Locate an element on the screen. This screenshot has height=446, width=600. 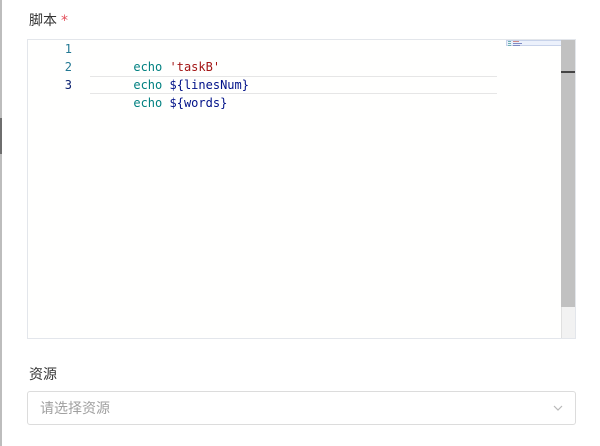
scrollbar-thumb is located at coordinates (568, 173).